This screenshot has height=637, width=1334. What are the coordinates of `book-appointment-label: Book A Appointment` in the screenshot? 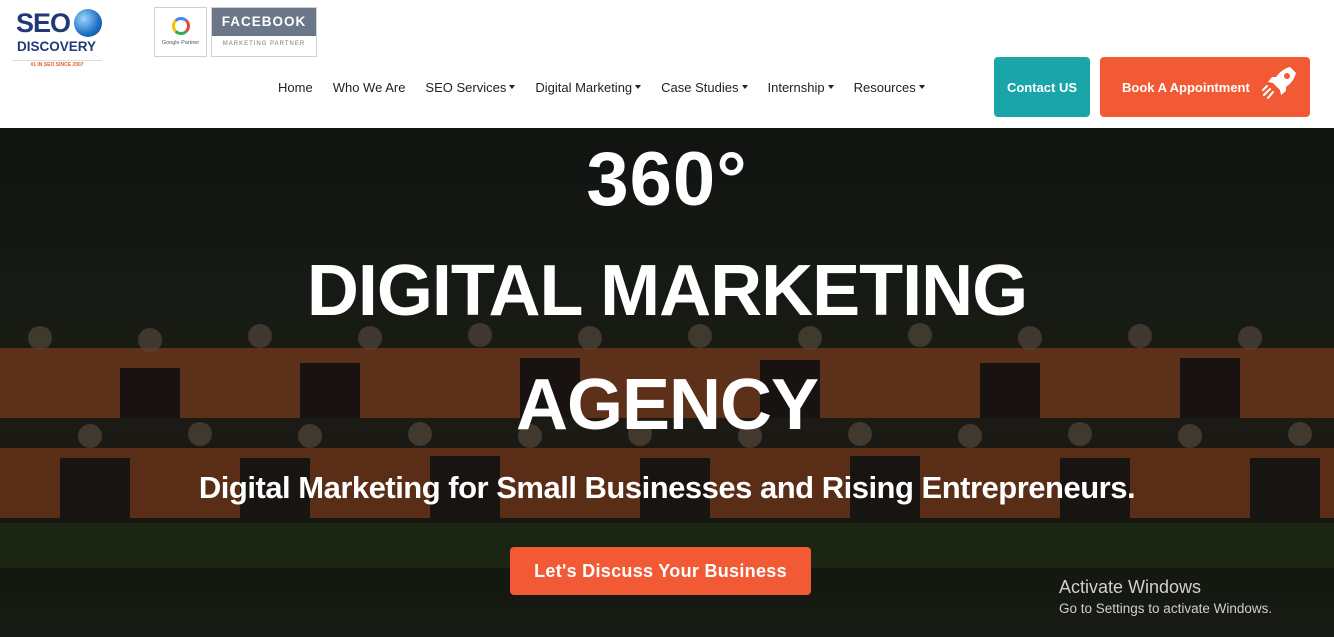 It's located at (1186, 87).